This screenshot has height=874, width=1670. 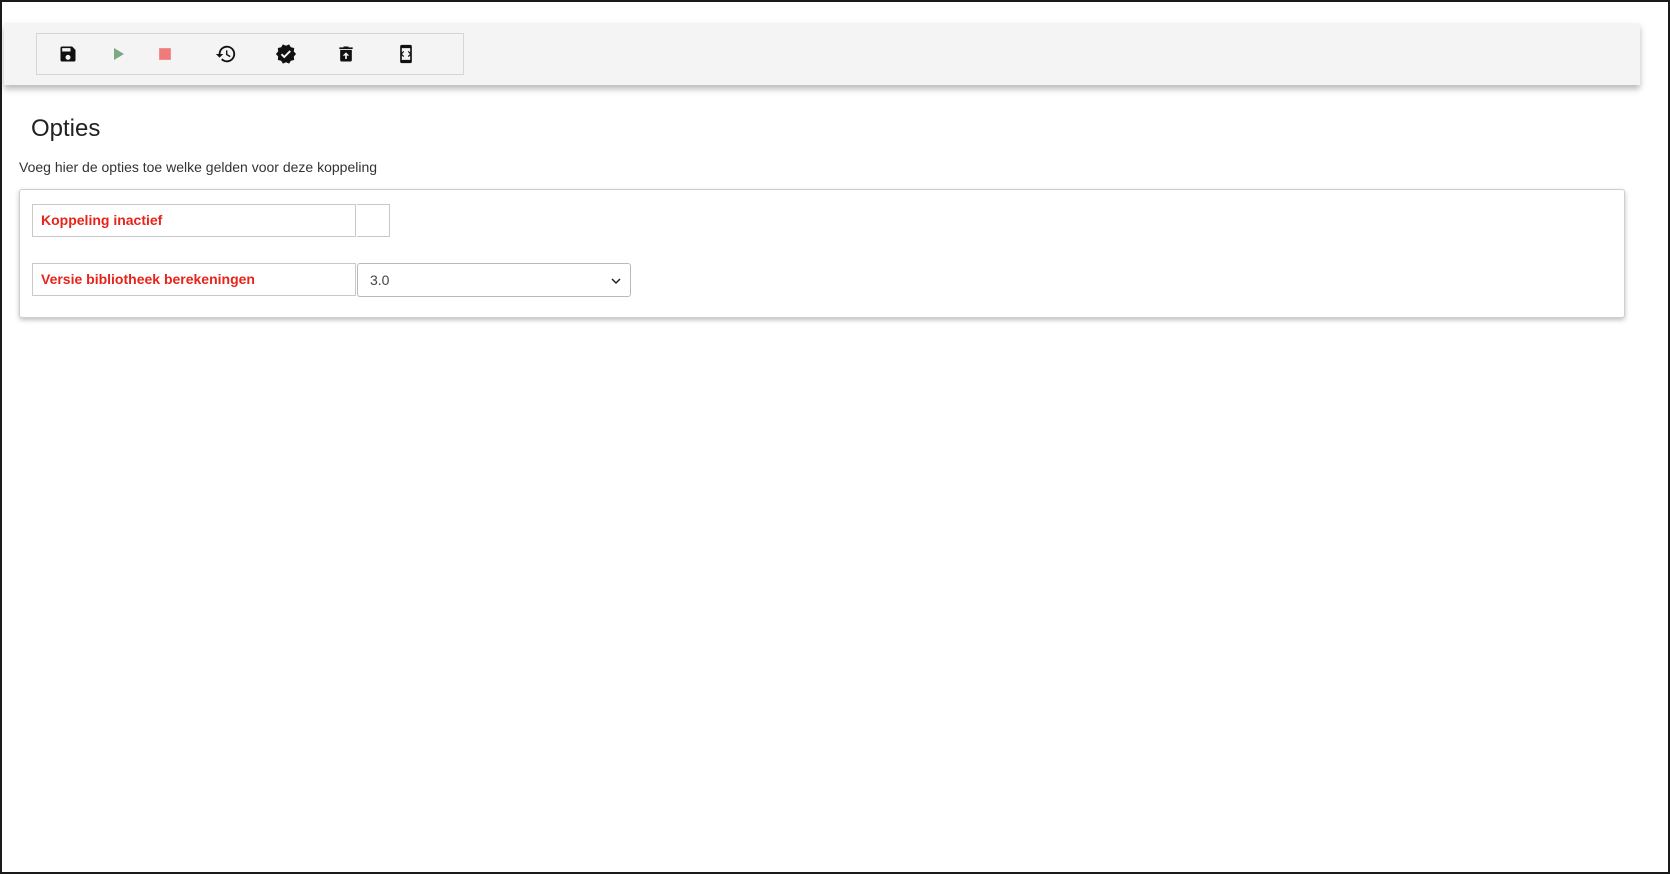 I want to click on version-select-value: 3.0, so click(x=380, y=280).